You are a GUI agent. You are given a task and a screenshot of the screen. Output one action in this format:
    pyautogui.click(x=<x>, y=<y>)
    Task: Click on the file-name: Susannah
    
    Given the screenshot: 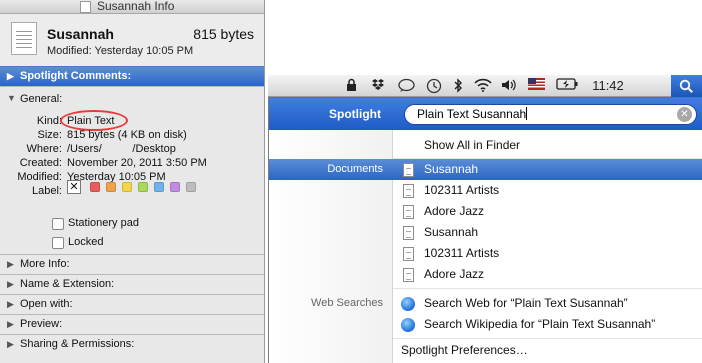 What is the action you would take?
    pyautogui.click(x=80, y=34)
    